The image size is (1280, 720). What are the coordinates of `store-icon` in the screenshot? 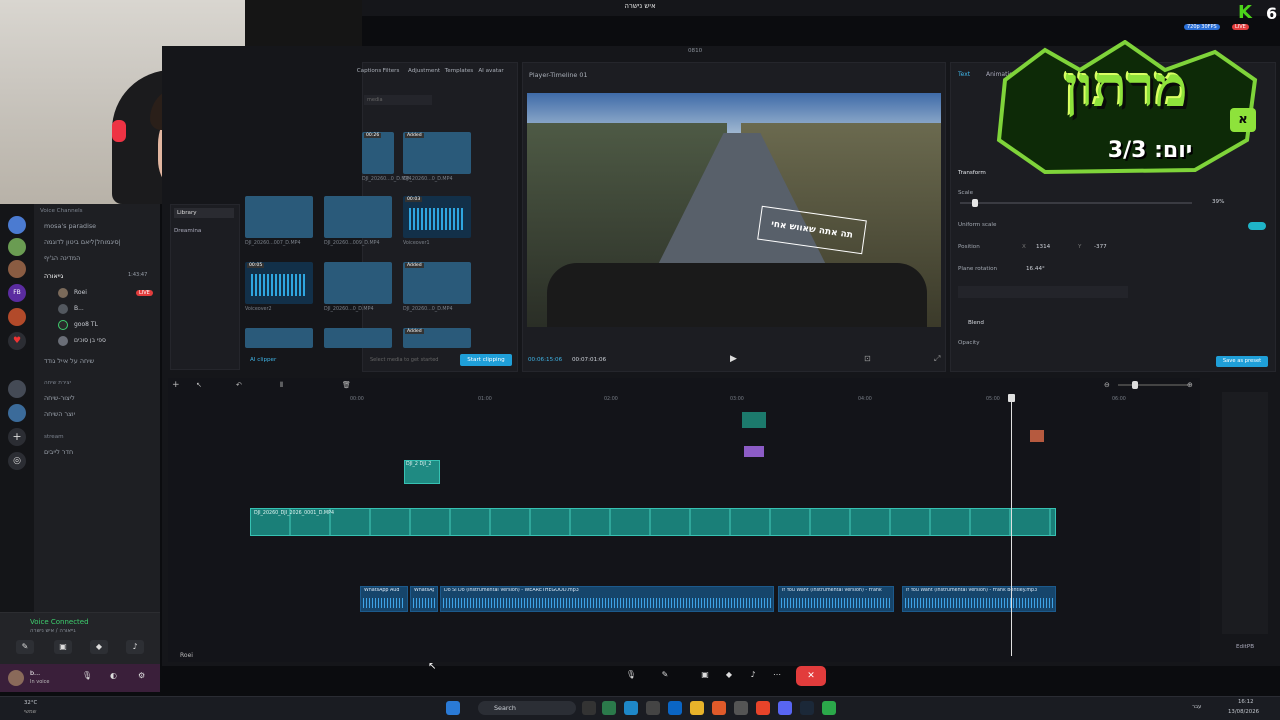 It's located at (653, 708).